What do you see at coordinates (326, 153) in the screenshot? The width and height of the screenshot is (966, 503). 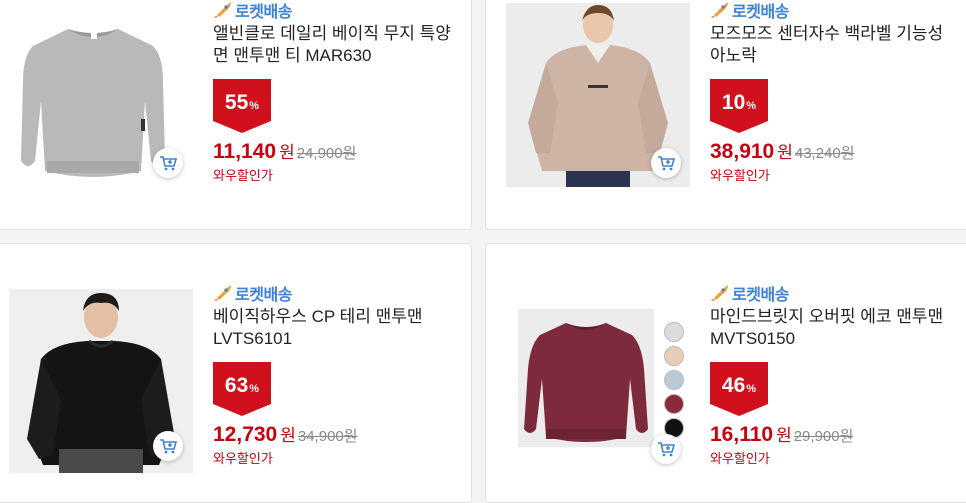 I see `original-price: 24,900원` at bounding box center [326, 153].